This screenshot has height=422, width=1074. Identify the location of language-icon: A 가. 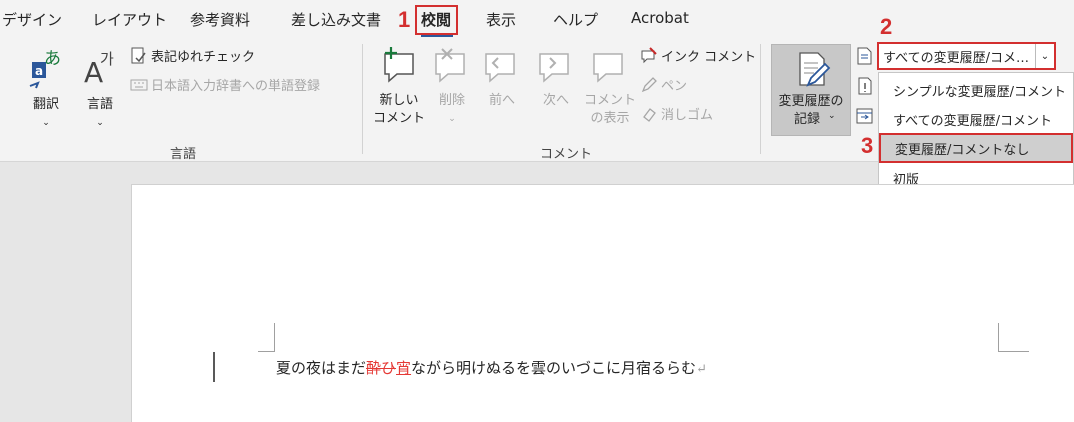
(99, 69).